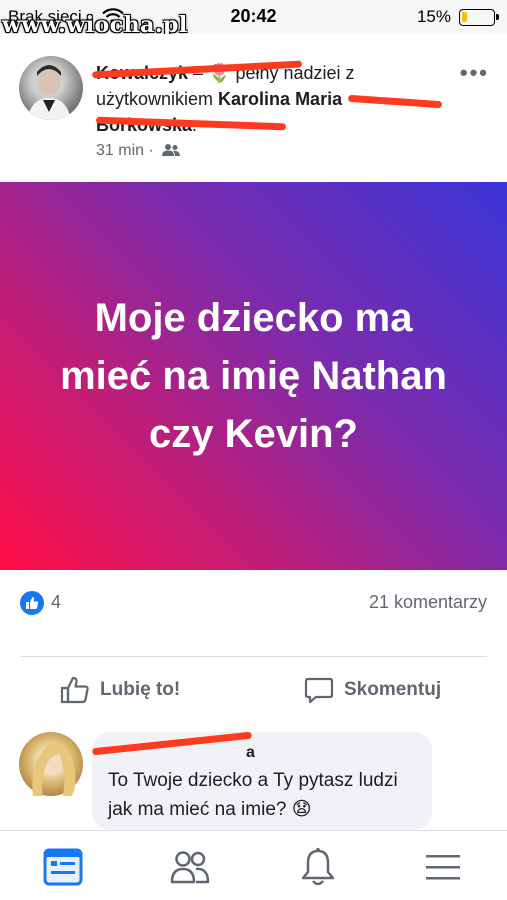 This screenshot has height=900, width=507. What do you see at coordinates (428, 602) in the screenshot?
I see `comment-count: 21 komentarzy` at bounding box center [428, 602].